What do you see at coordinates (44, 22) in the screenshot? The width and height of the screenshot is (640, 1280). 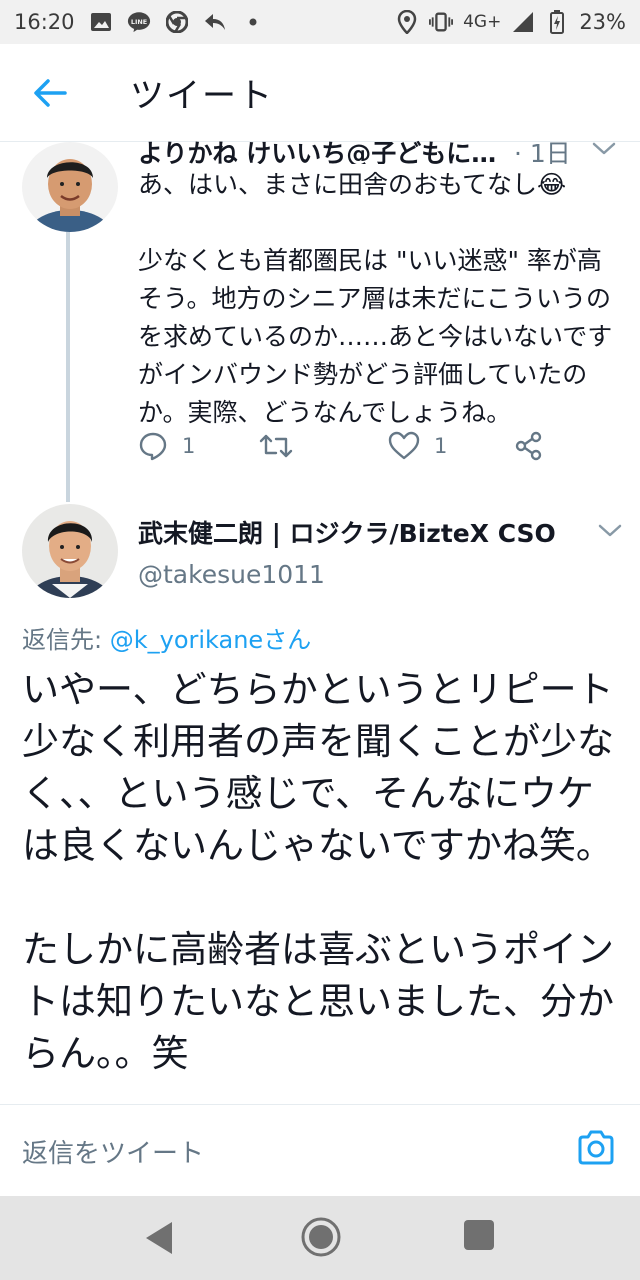 I see `status-time: 16:20` at bounding box center [44, 22].